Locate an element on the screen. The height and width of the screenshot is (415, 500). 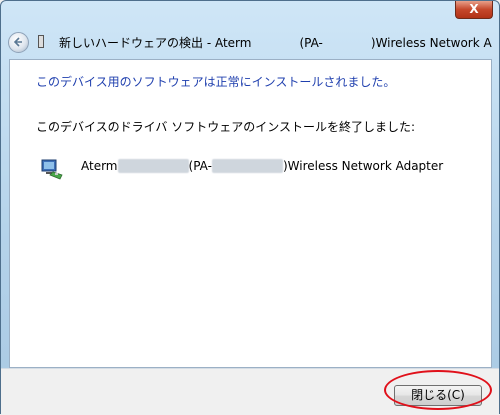
back-button is located at coordinates (18, 42).